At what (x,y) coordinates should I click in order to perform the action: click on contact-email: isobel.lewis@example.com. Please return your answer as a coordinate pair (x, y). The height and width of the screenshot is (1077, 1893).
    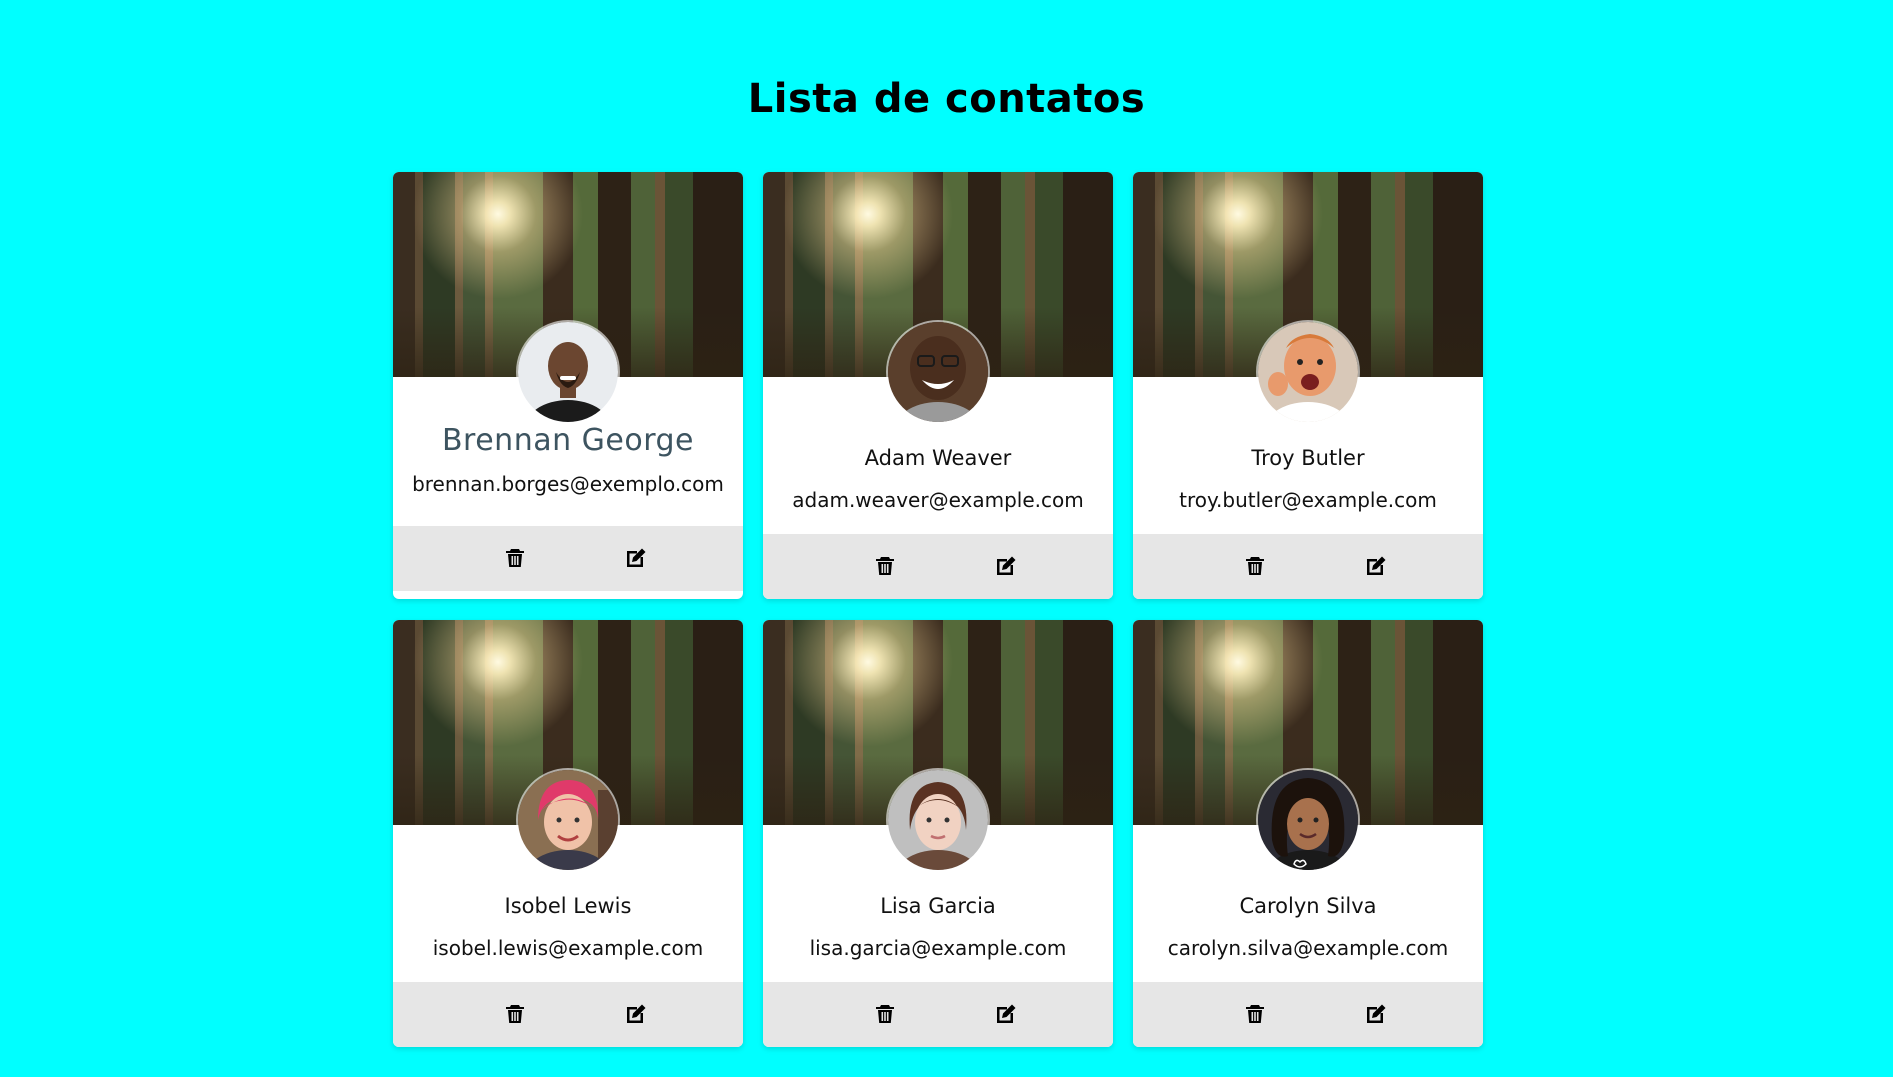
    Looking at the image, I should click on (568, 948).